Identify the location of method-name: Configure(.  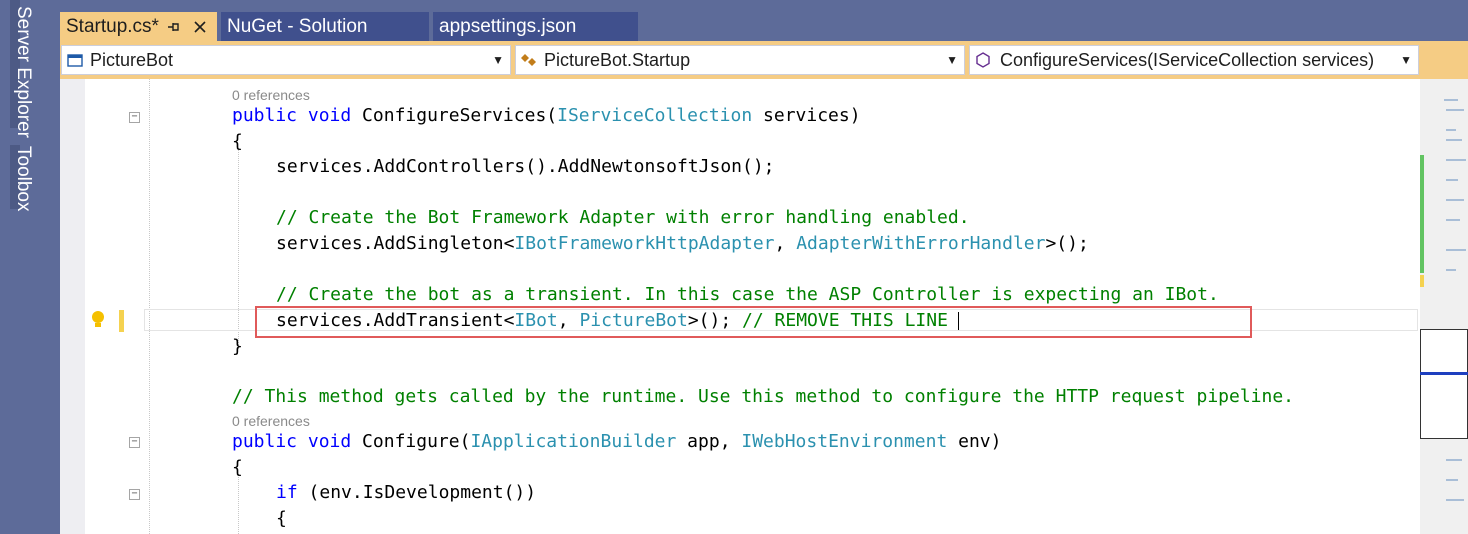
(411, 441).